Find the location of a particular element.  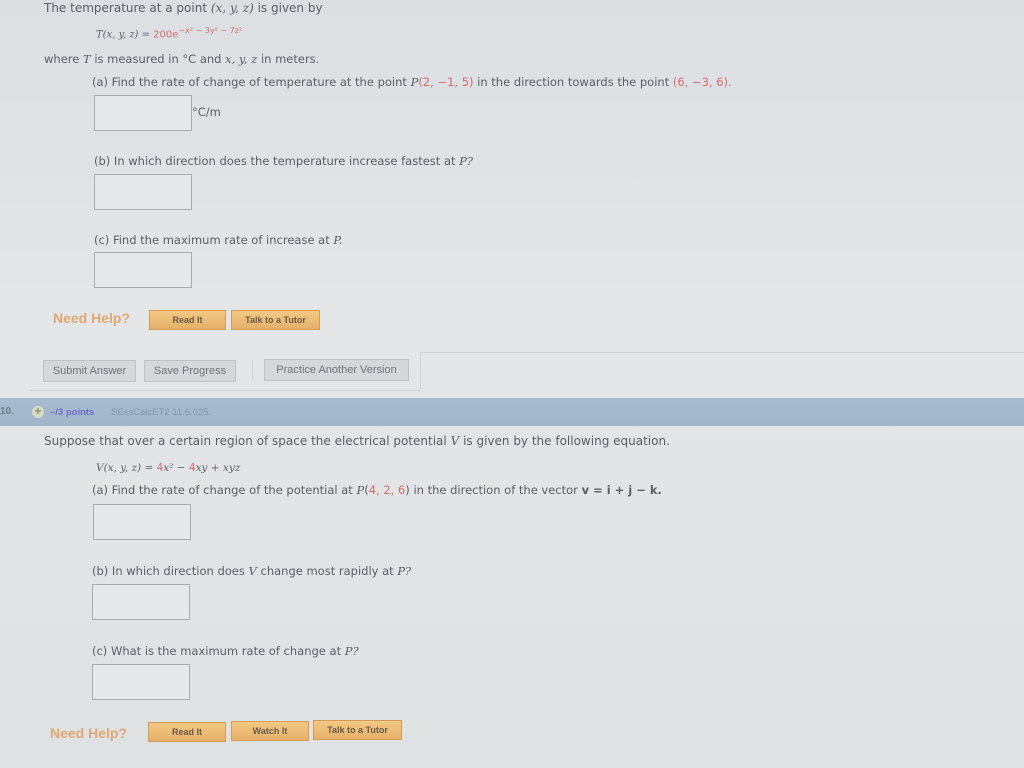

q10-formula-term-1: x² − is located at coordinates (174, 468).